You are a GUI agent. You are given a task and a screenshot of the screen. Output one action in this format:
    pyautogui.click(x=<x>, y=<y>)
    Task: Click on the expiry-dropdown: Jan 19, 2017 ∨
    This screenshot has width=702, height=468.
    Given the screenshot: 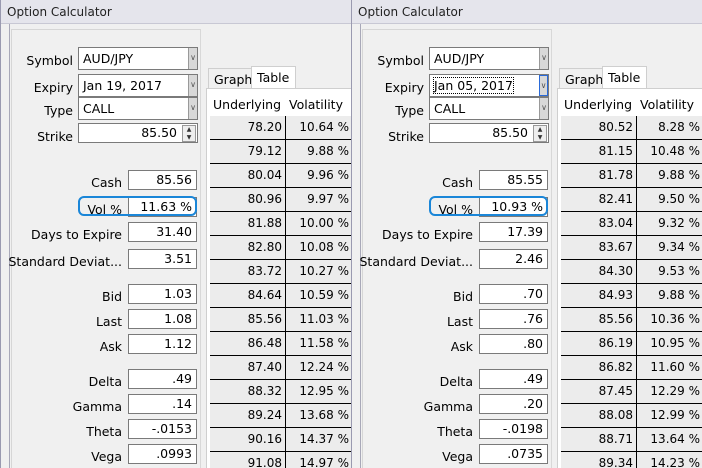 What is the action you would take?
    pyautogui.click(x=138, y=85)
    